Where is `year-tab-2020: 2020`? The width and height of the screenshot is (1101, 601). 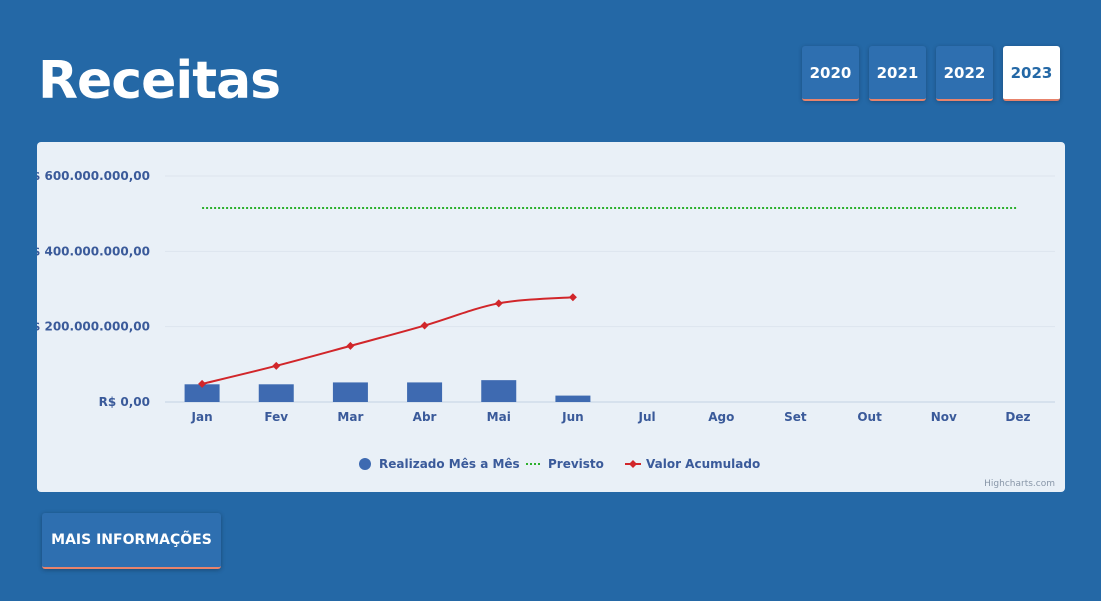
year-tab-2020: 2020 is located at coordinates (830, 73).